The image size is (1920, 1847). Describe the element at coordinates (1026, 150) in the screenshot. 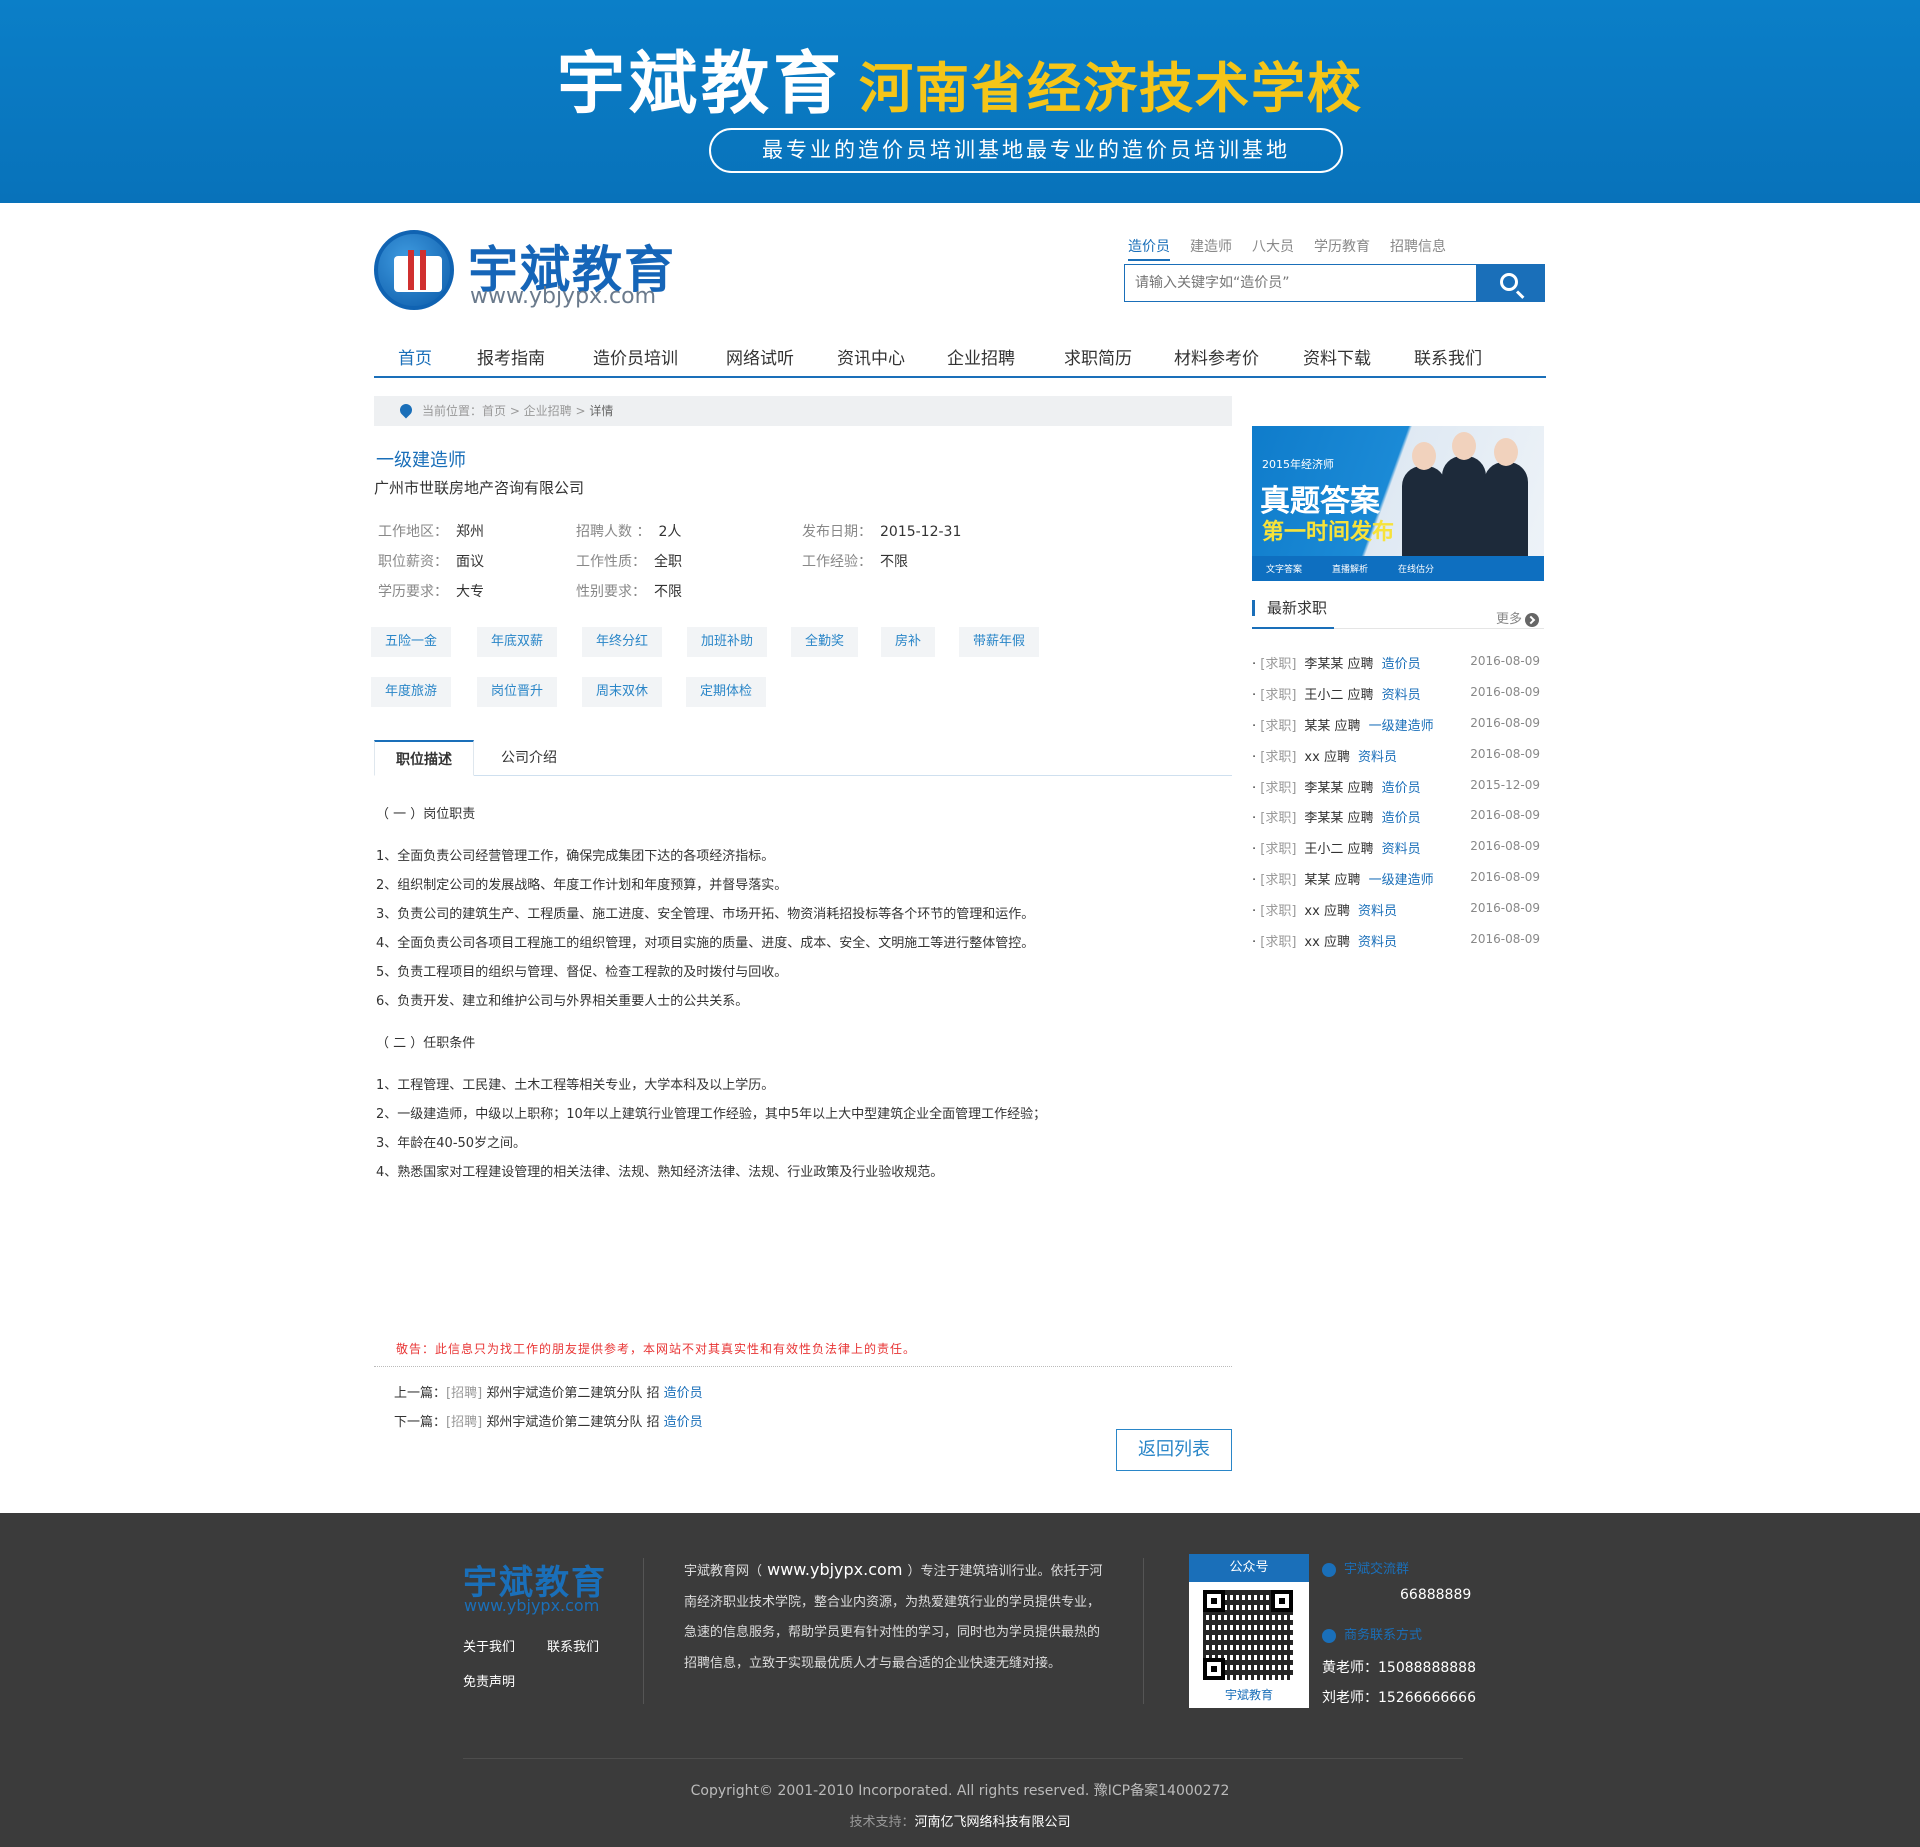

I see `banner-slogan: 最专业的造价员培训基地最专业的造价员培训基地` at that location.